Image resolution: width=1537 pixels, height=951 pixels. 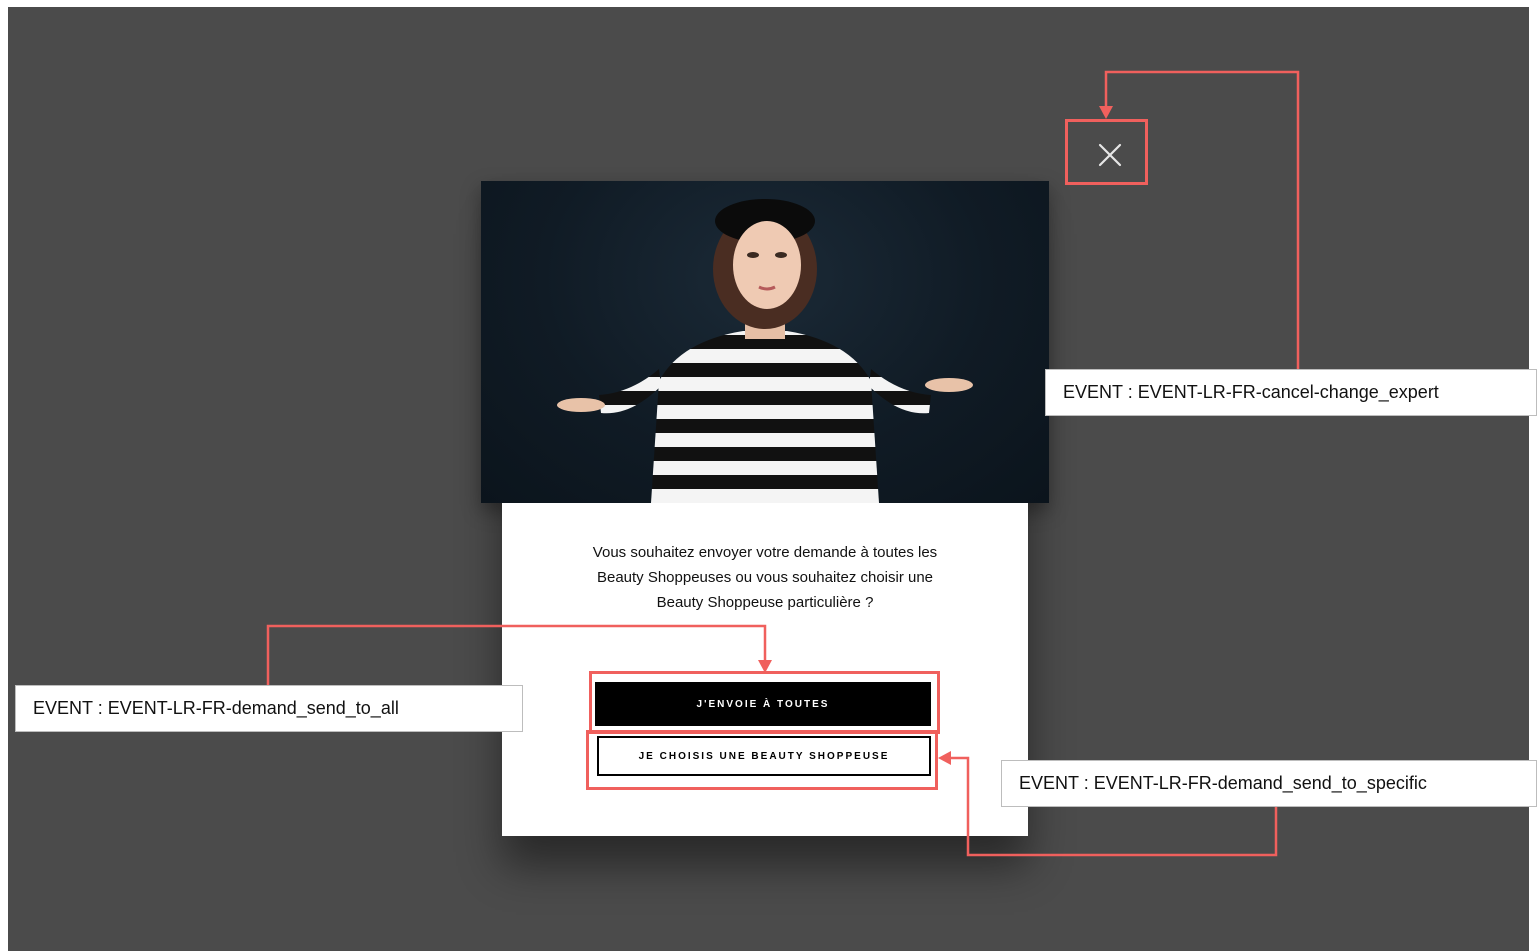 I want to click on send-to-all-event-label: EVENT : EVENT-LR-FR-demand_send_to_all, so click(x=269, y=708).